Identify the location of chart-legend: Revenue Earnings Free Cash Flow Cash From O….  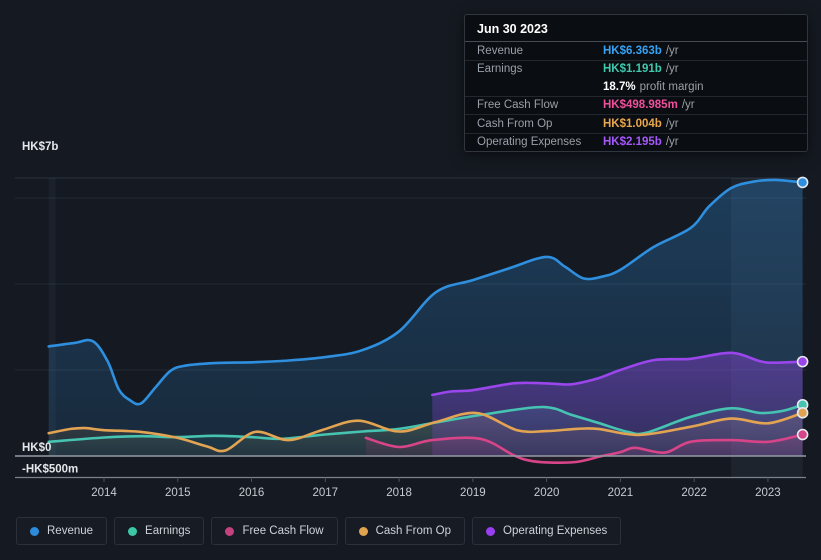
(319, 531).